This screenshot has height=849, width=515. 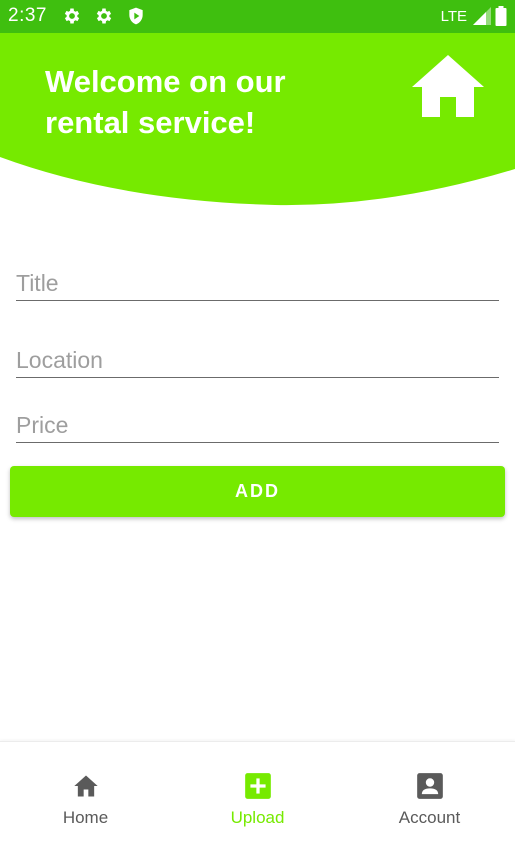 I want to click on bottom-nav: Home Upload Account, so click(x=257, y=795).